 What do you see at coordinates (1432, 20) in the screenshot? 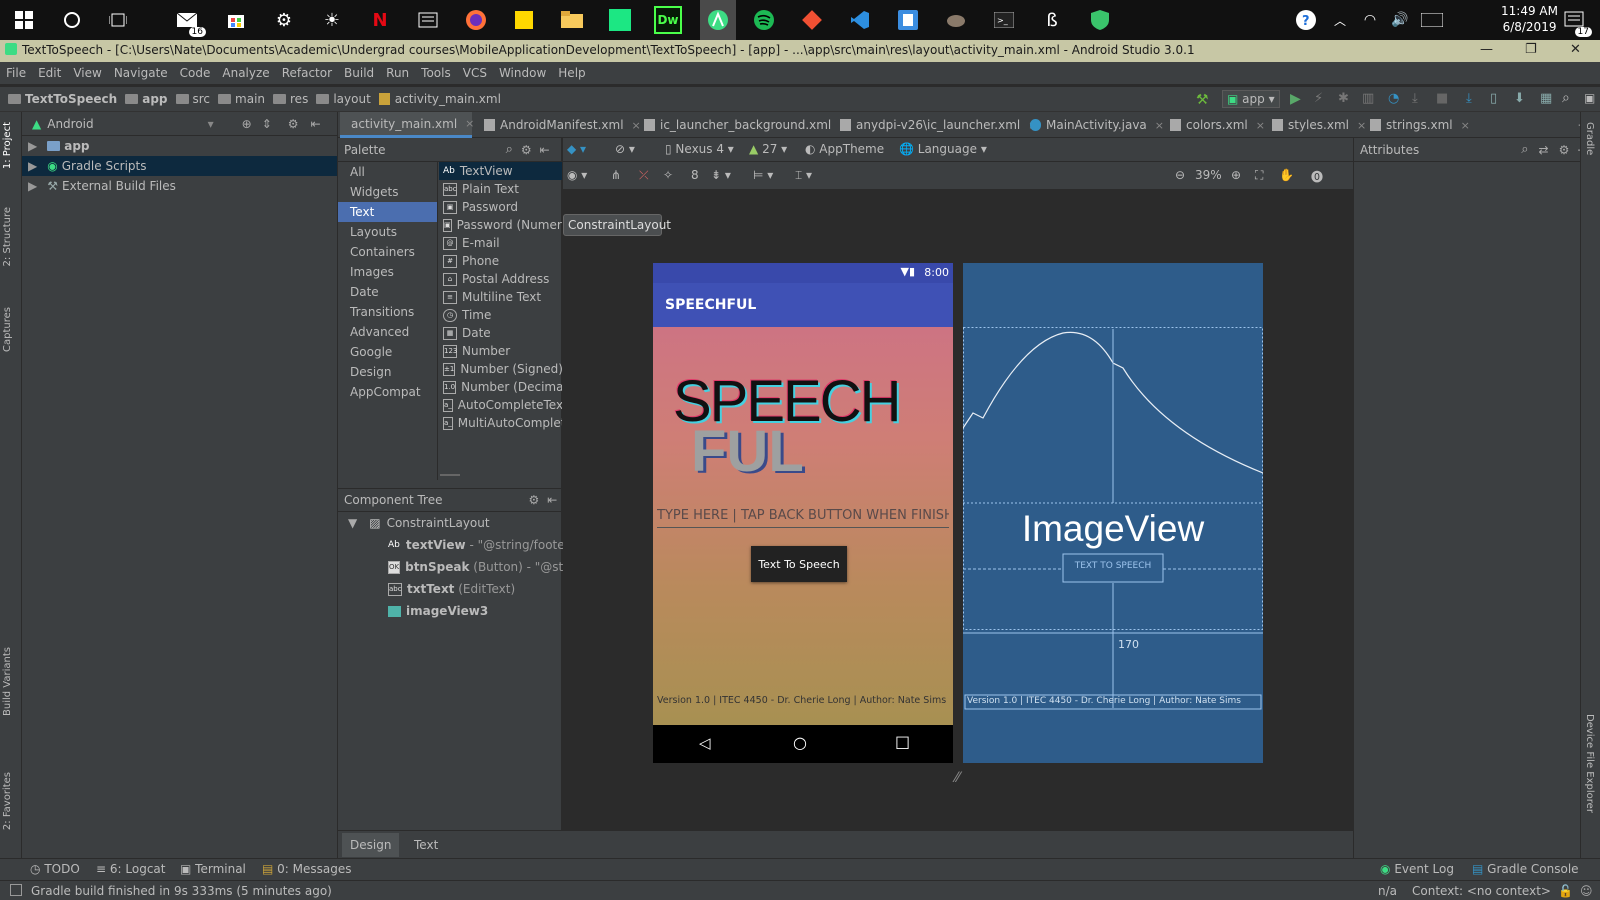
I see `keyboard-icon` at bounding box center [1432, 20].